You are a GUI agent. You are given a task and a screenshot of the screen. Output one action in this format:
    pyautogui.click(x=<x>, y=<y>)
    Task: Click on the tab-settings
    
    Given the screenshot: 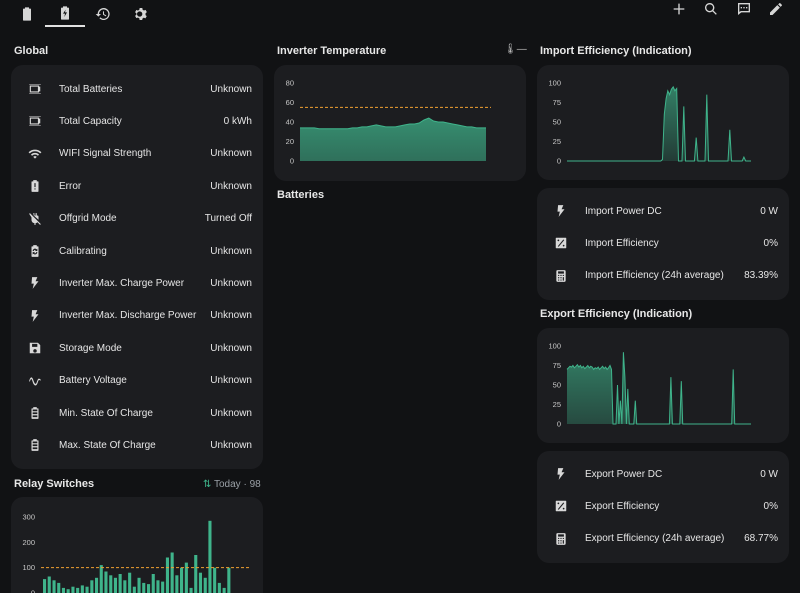 What is the action you would take?
    pyautogui.click(x=141, y=13)
    